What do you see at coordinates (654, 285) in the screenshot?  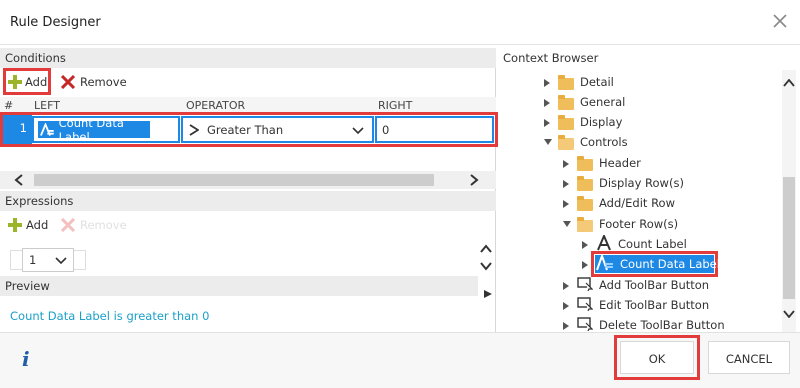 I see `tree-item-label: Add ToolBar Button` at bounding box center [654, 285].